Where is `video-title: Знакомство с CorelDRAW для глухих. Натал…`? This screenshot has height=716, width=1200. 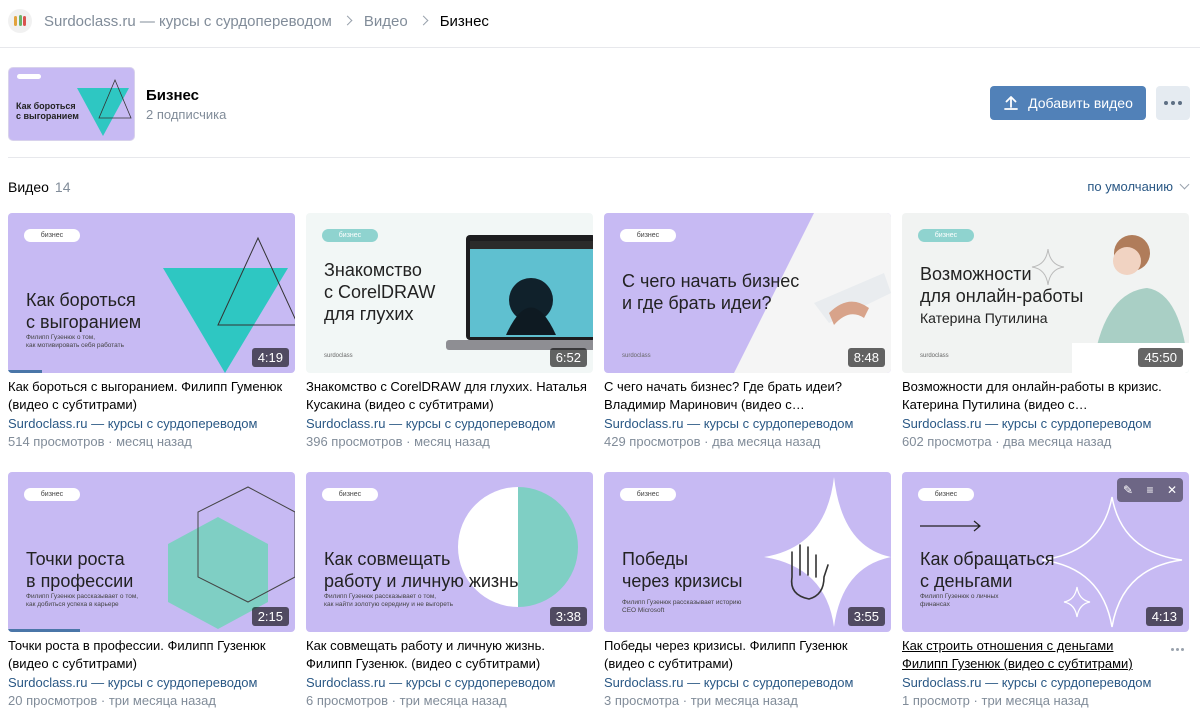 video-title: Знакомство с CorelDRAW для глухих. Натал… is located at coordinates (449, 396).